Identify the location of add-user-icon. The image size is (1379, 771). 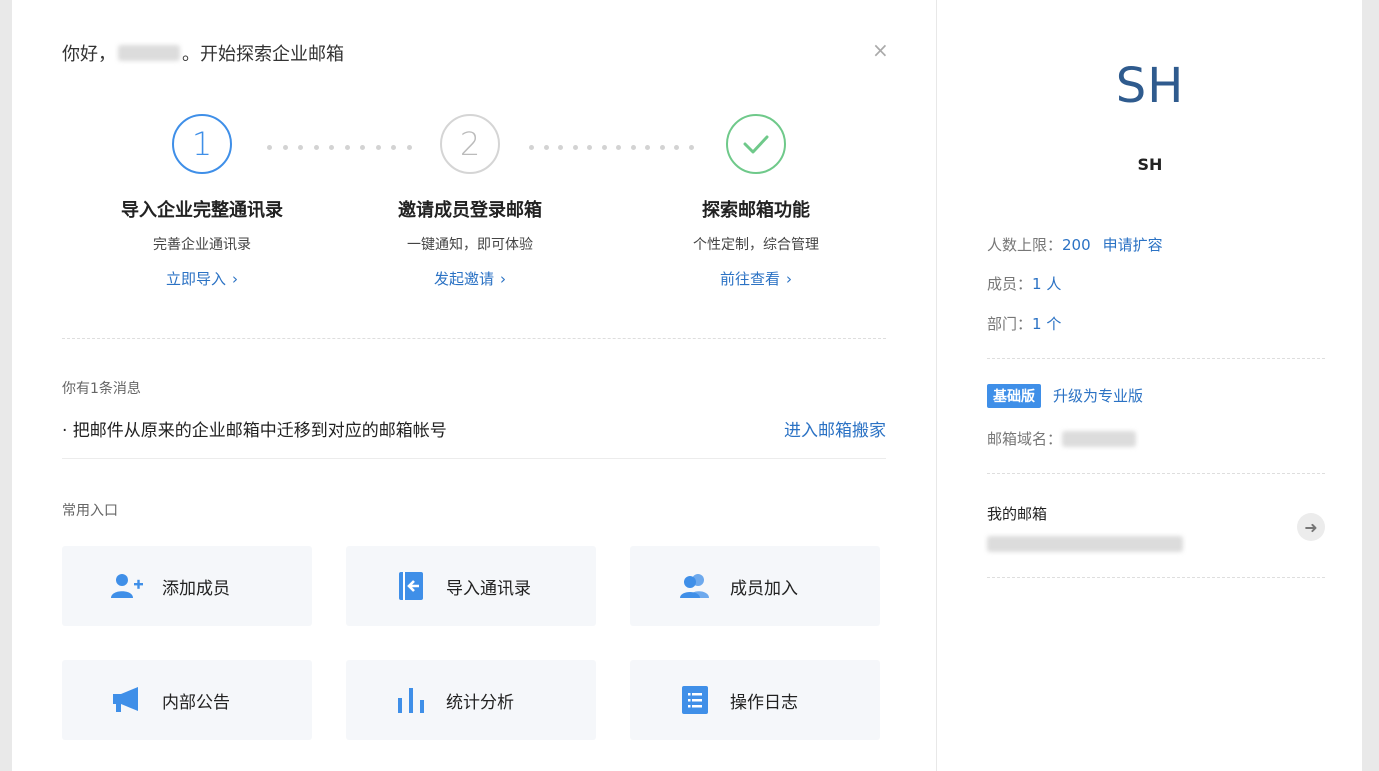
(127, 586).